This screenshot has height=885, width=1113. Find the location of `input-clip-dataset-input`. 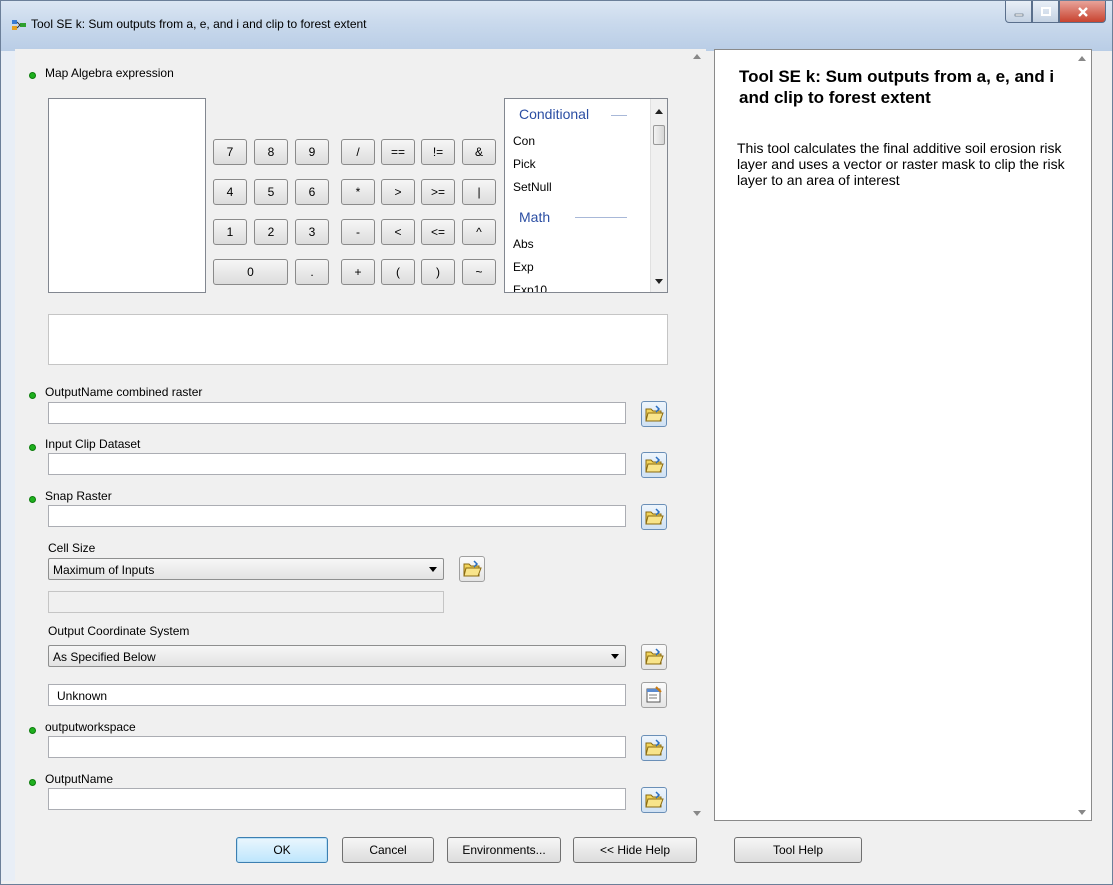

input-clip-dataset-input is located at coordinates (337, 464).